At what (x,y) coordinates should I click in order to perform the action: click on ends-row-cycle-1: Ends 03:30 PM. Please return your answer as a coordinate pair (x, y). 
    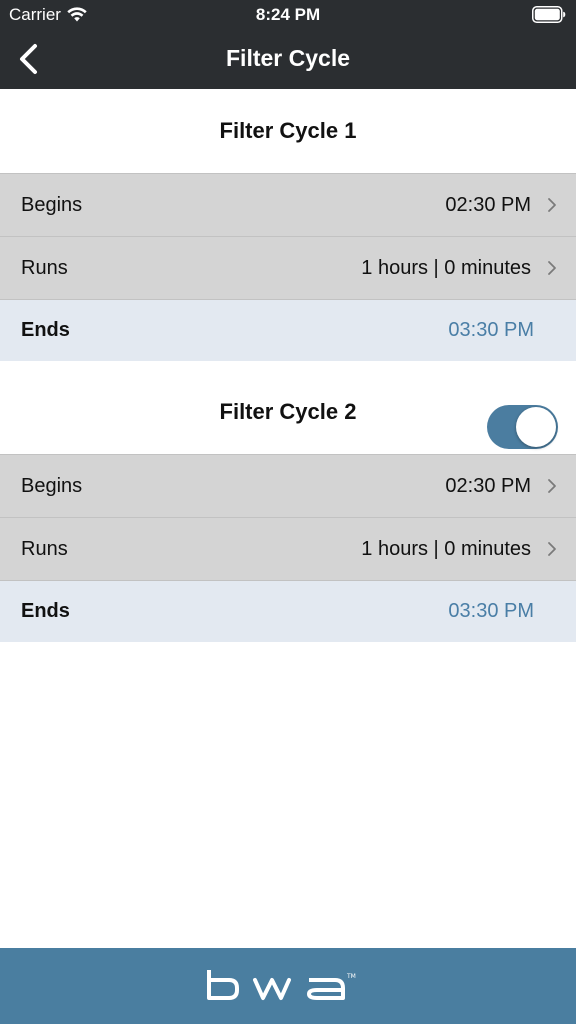
    Looking at the image, I should click on (288, 330).